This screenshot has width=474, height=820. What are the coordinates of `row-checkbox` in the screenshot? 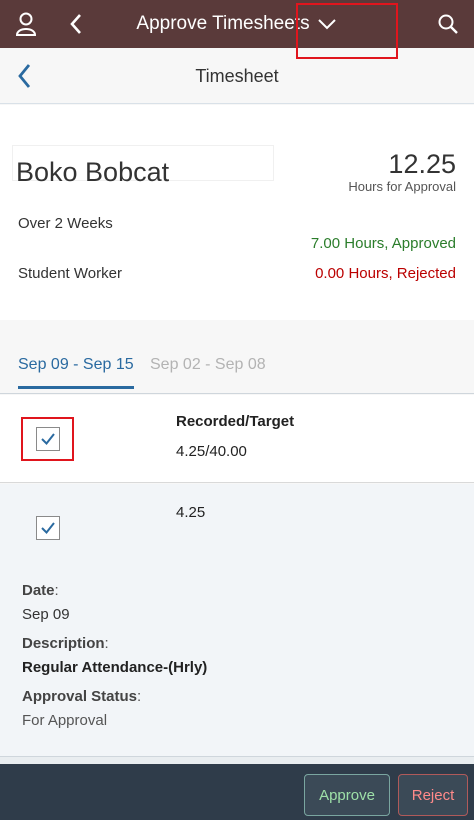 It's located at (48, 528).